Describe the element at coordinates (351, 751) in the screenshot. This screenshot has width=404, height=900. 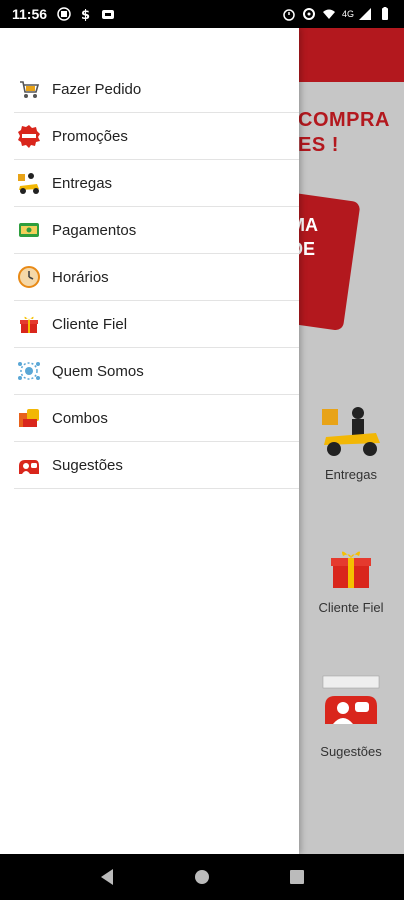
I see `tile-label: Sugestões` at that location.